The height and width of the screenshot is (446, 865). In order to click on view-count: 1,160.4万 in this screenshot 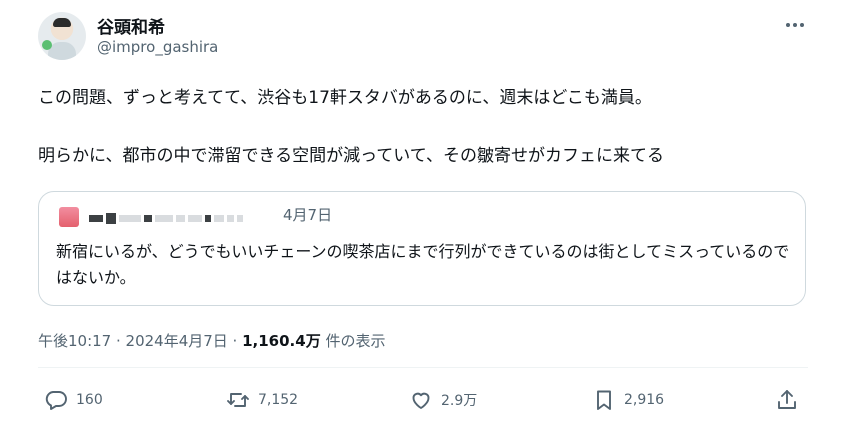, I will do `click(281, 341)`.